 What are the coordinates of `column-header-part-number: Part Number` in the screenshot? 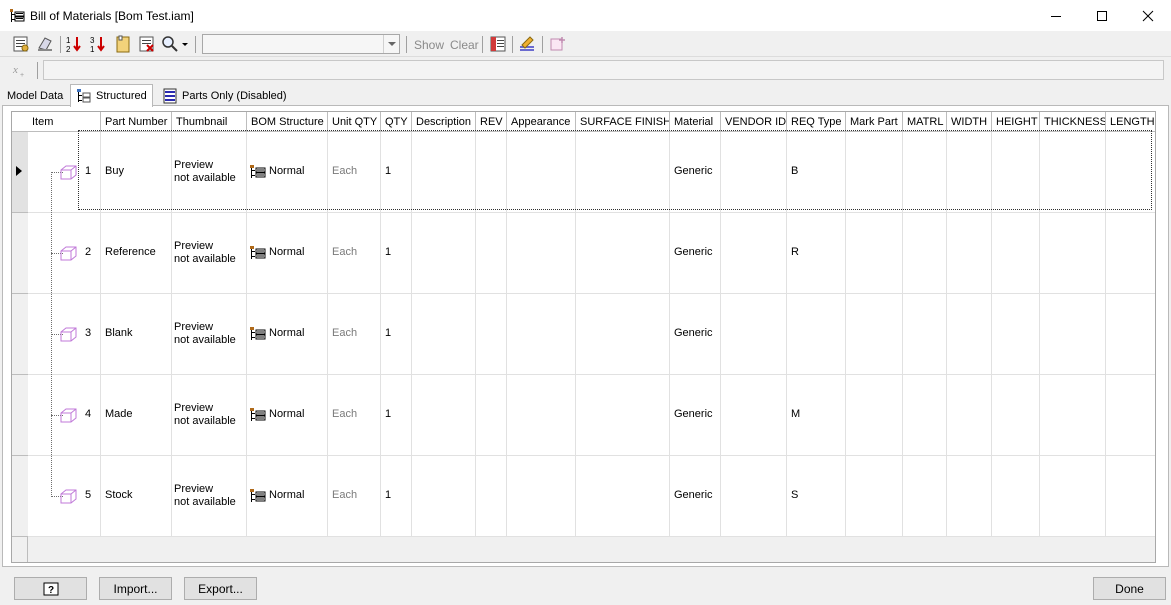 It's located at (136, 122).